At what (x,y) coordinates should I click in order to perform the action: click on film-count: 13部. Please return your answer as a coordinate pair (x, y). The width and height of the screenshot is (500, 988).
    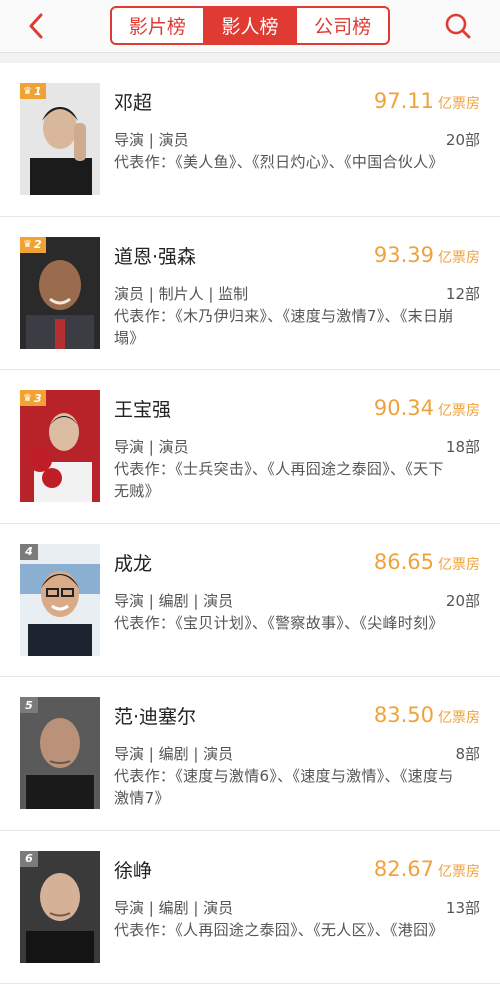
    Looking at the image, I should click on (462, 907).